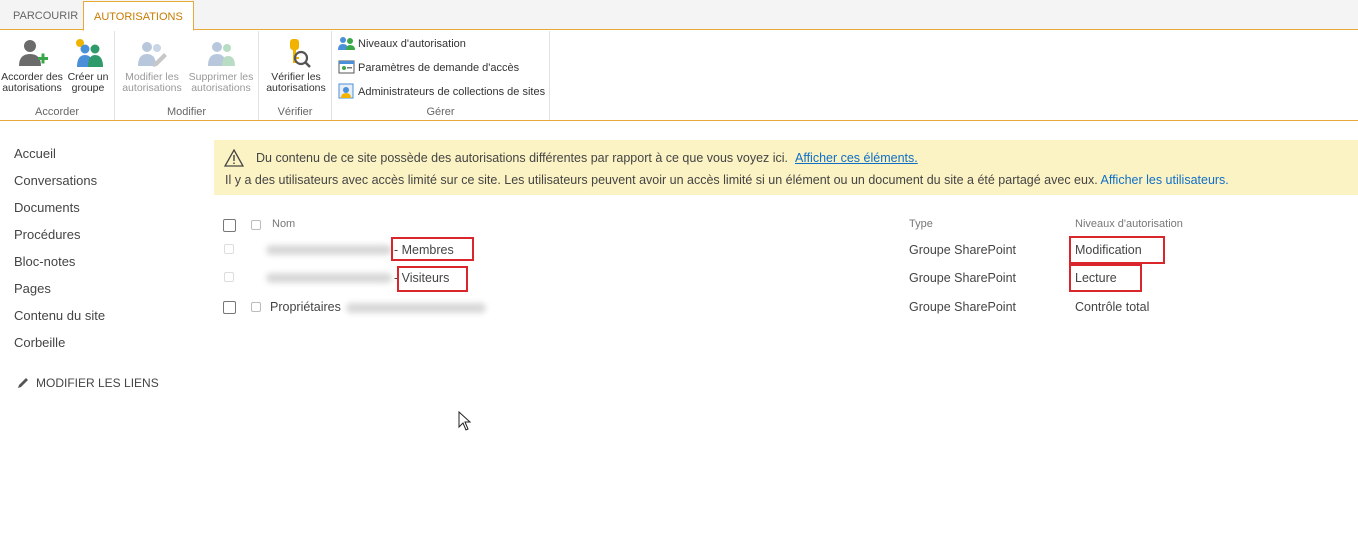  I want to click on select-all-checkbox, so click(229, 225).